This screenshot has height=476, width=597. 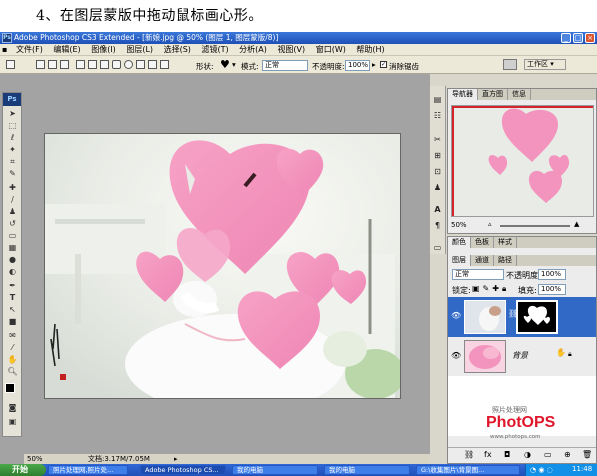 What do you see at coordinates (493, 94) in the screenshot?
I see `tab-histogram: 直方图` at bounding box center [493, 94].